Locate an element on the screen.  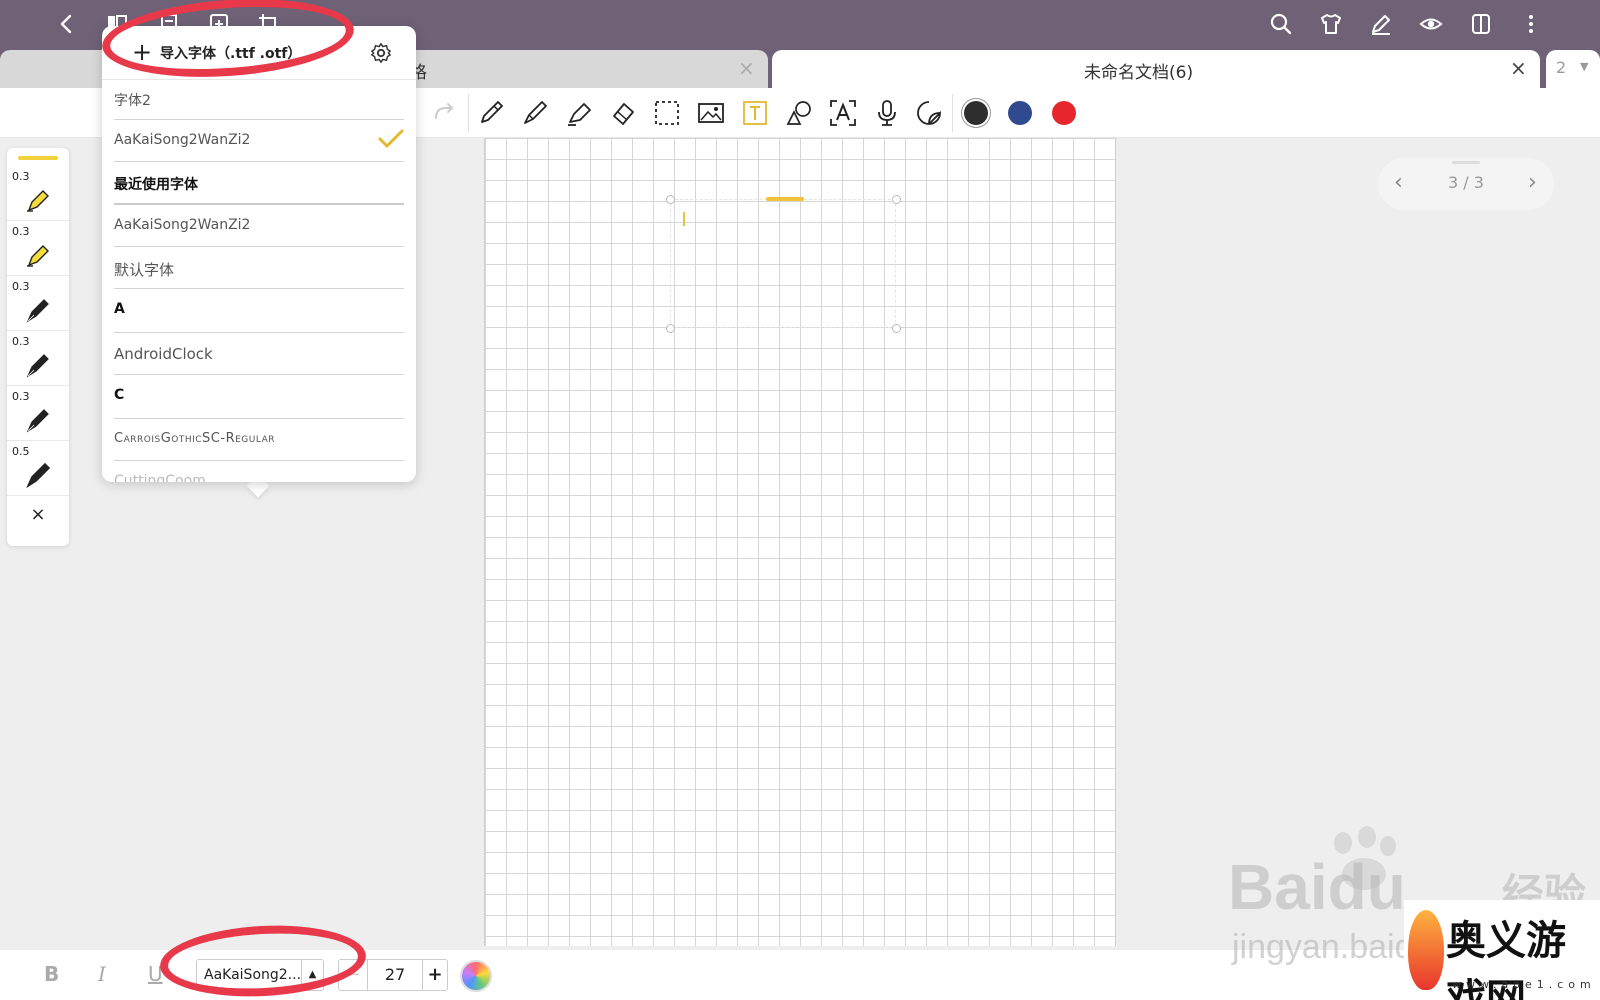
font-option-selected: AaKaiSong2WanZi2 is located at coordinates (259, 141).